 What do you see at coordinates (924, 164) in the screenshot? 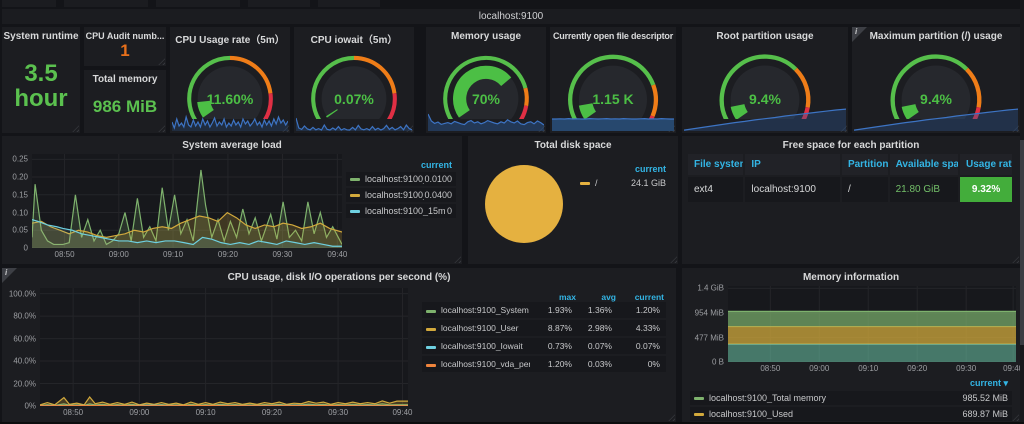
I see `col-header-available-space: Available space` at bounding box center [924, 164].